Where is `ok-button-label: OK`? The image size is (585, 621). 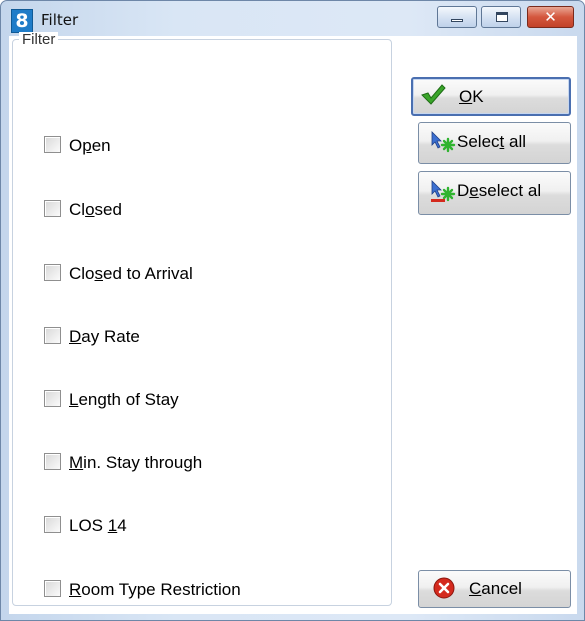
ok-button-label: OK is located at coordinates (471, 96).